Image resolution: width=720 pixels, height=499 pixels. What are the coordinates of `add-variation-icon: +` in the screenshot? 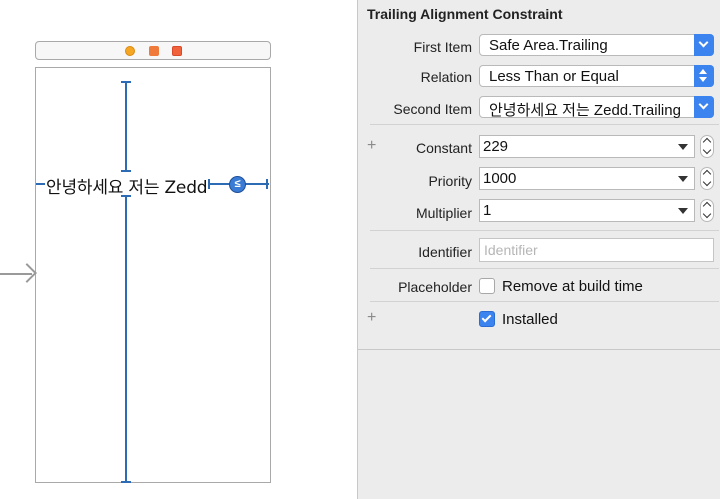 It's located at (371, 146).